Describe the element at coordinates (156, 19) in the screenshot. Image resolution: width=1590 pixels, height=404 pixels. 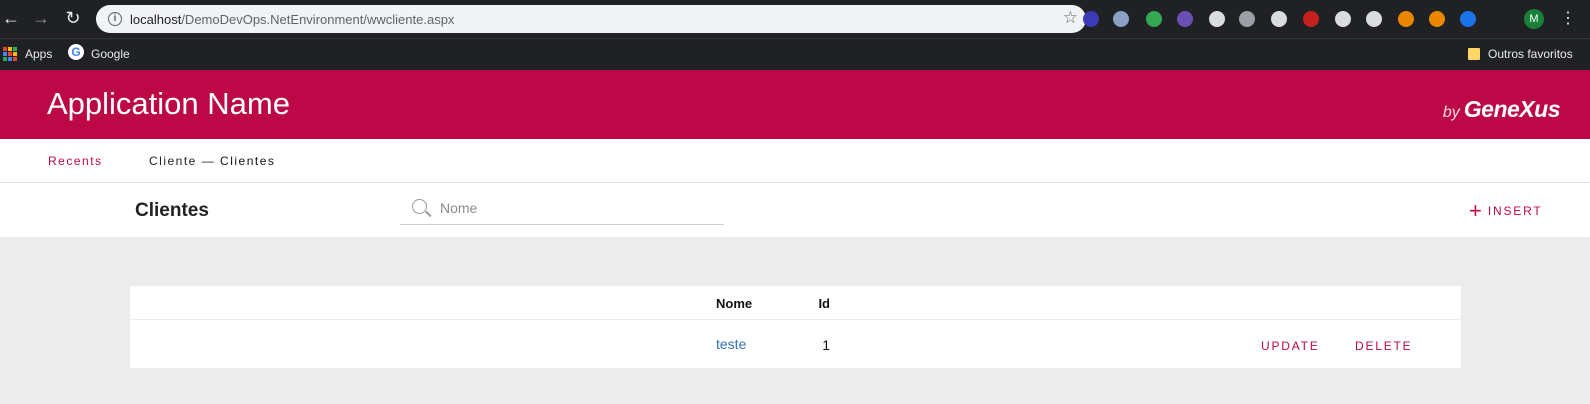
I see `url-host: localhost` at that location.